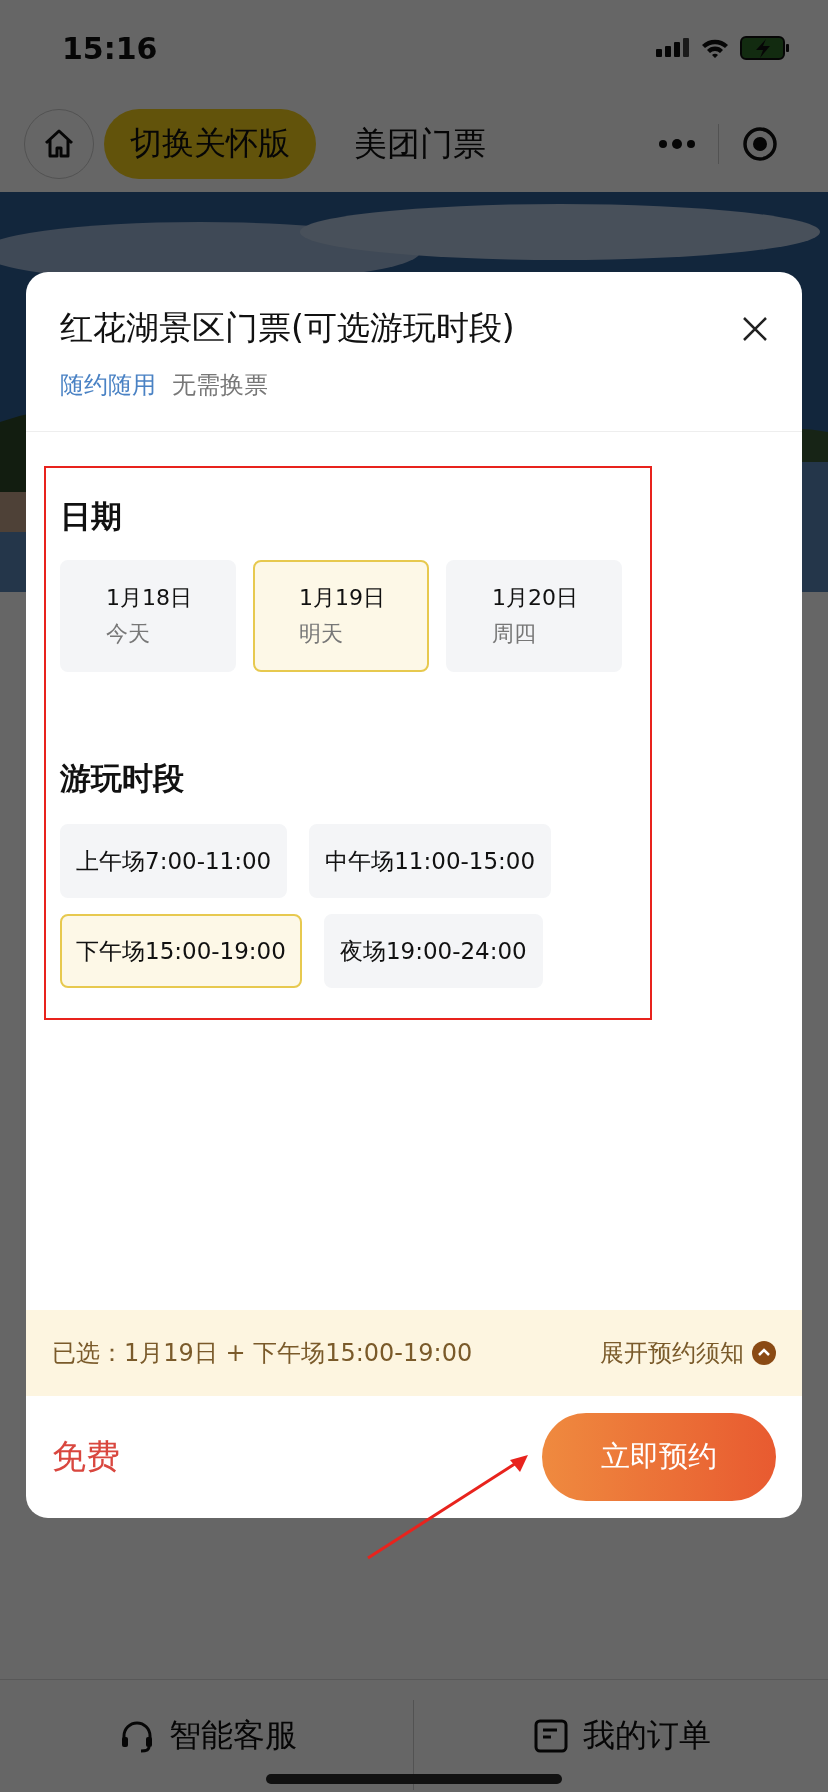 The width and height of the screenshot is (828, 1792). I want to click on ticket-feature: 无需换票, so click(220, 385).